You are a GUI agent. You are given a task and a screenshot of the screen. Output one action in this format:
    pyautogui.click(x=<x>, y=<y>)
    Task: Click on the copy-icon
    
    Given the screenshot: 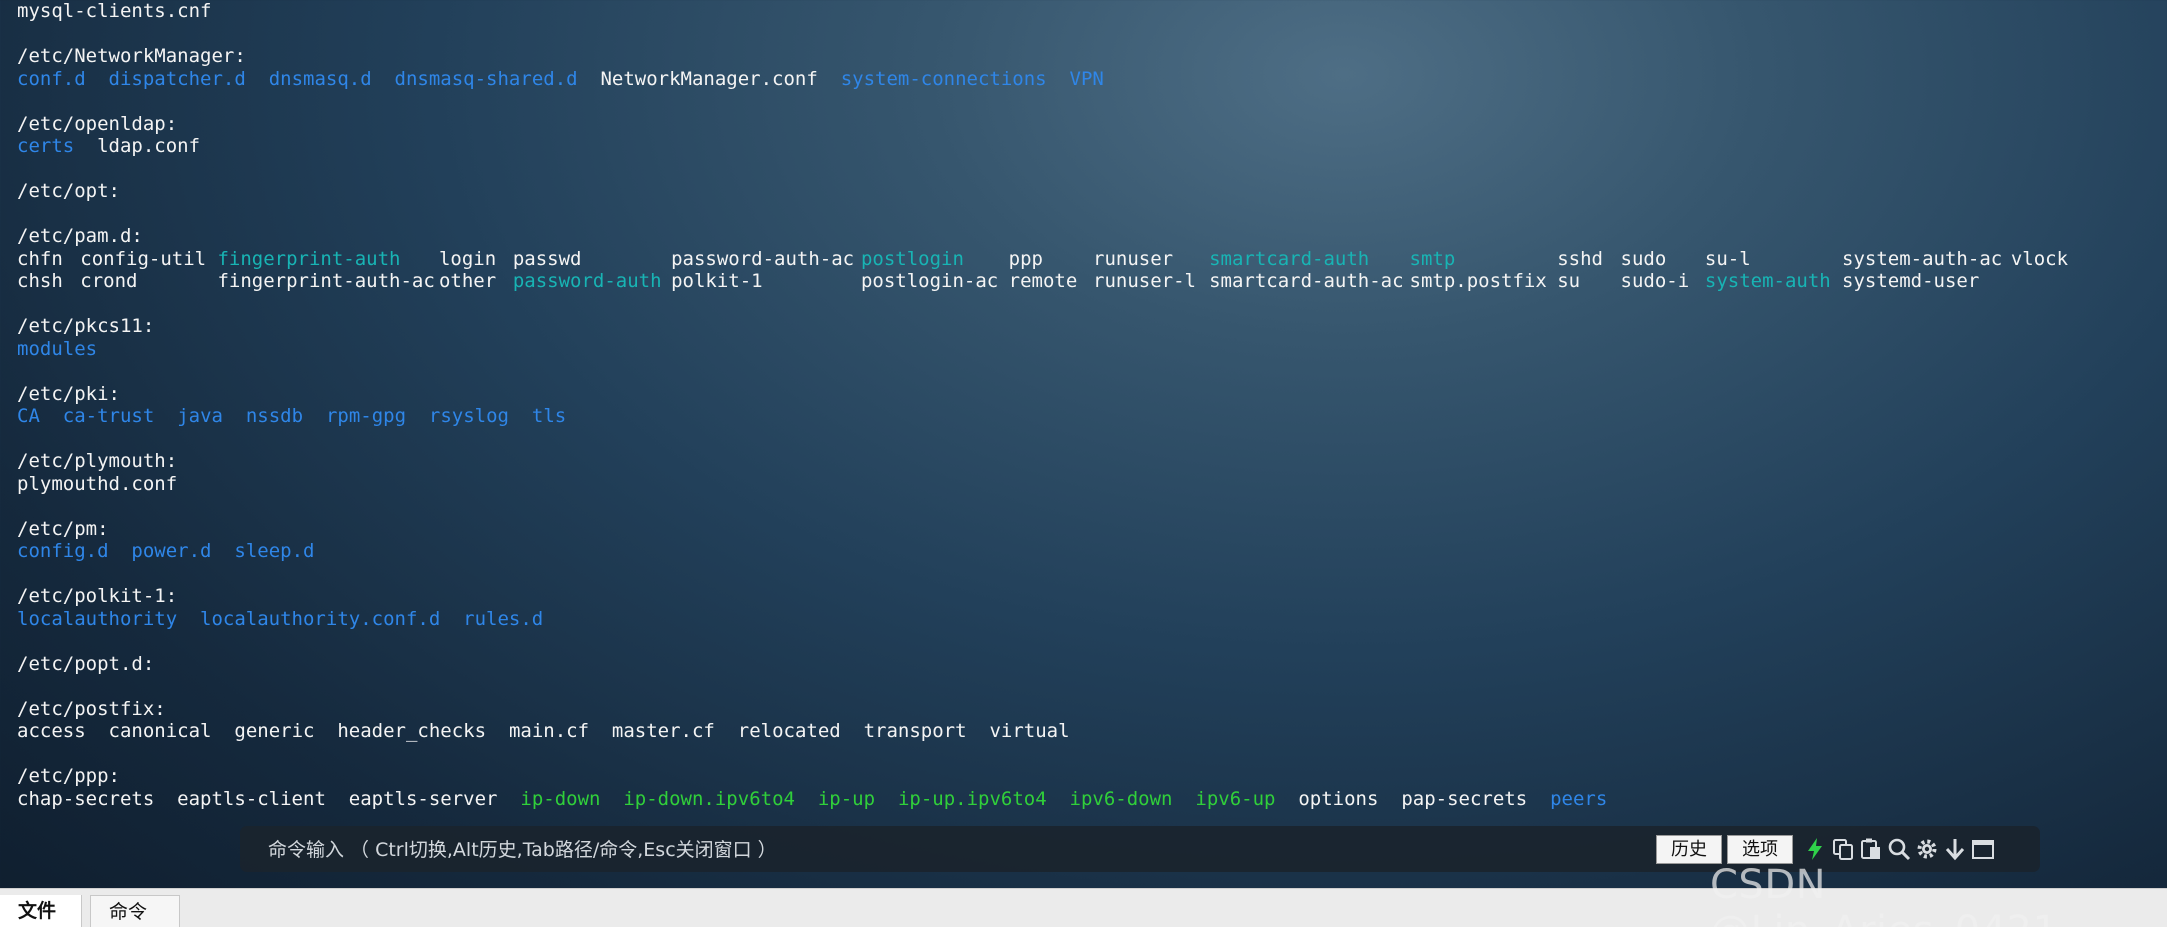 What is the action you would take?
    pyautogui.click(x=1843, y=849)
    